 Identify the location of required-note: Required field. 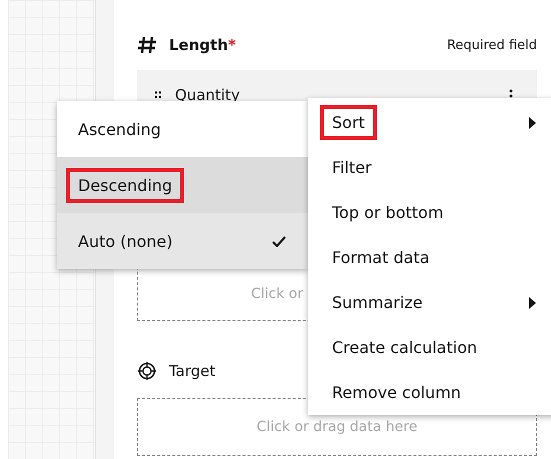
(491, 45).